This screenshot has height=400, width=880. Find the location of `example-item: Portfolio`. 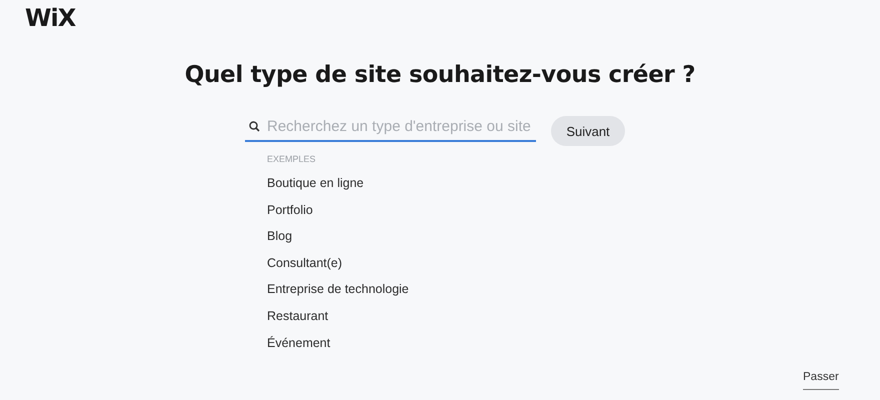

example-item: Portfolio is located at coordinates (401, 210).